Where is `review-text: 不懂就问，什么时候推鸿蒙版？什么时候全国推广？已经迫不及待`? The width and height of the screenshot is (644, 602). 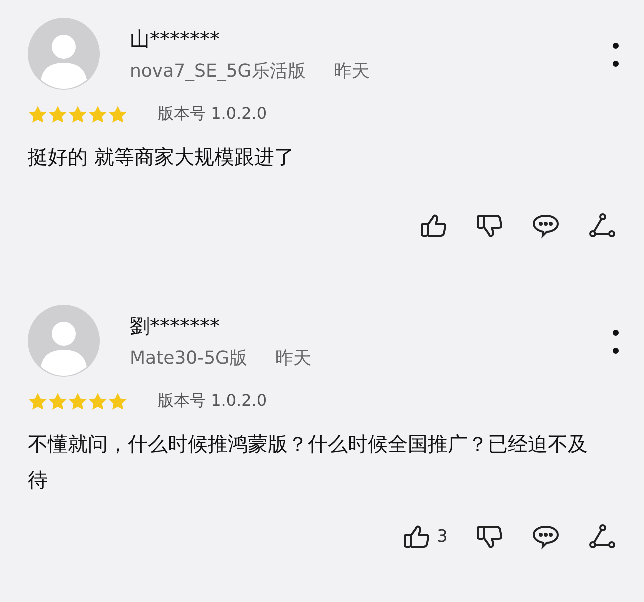
review-text: 不懂就问，什么时候推鸿蒙版？什么时候全国推广？已经迫不及待 is located at coordinates (308, 462).